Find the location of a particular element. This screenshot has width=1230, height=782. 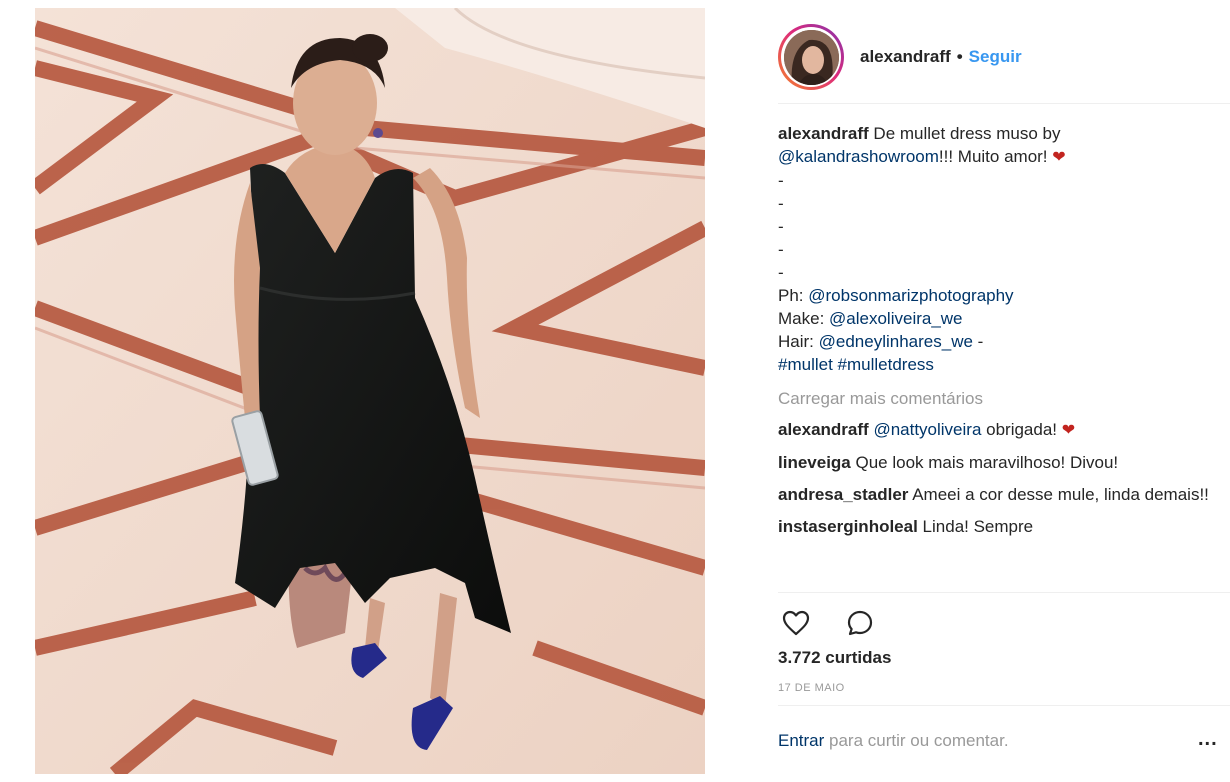

avatar-image is located at coordinates (811, 57).